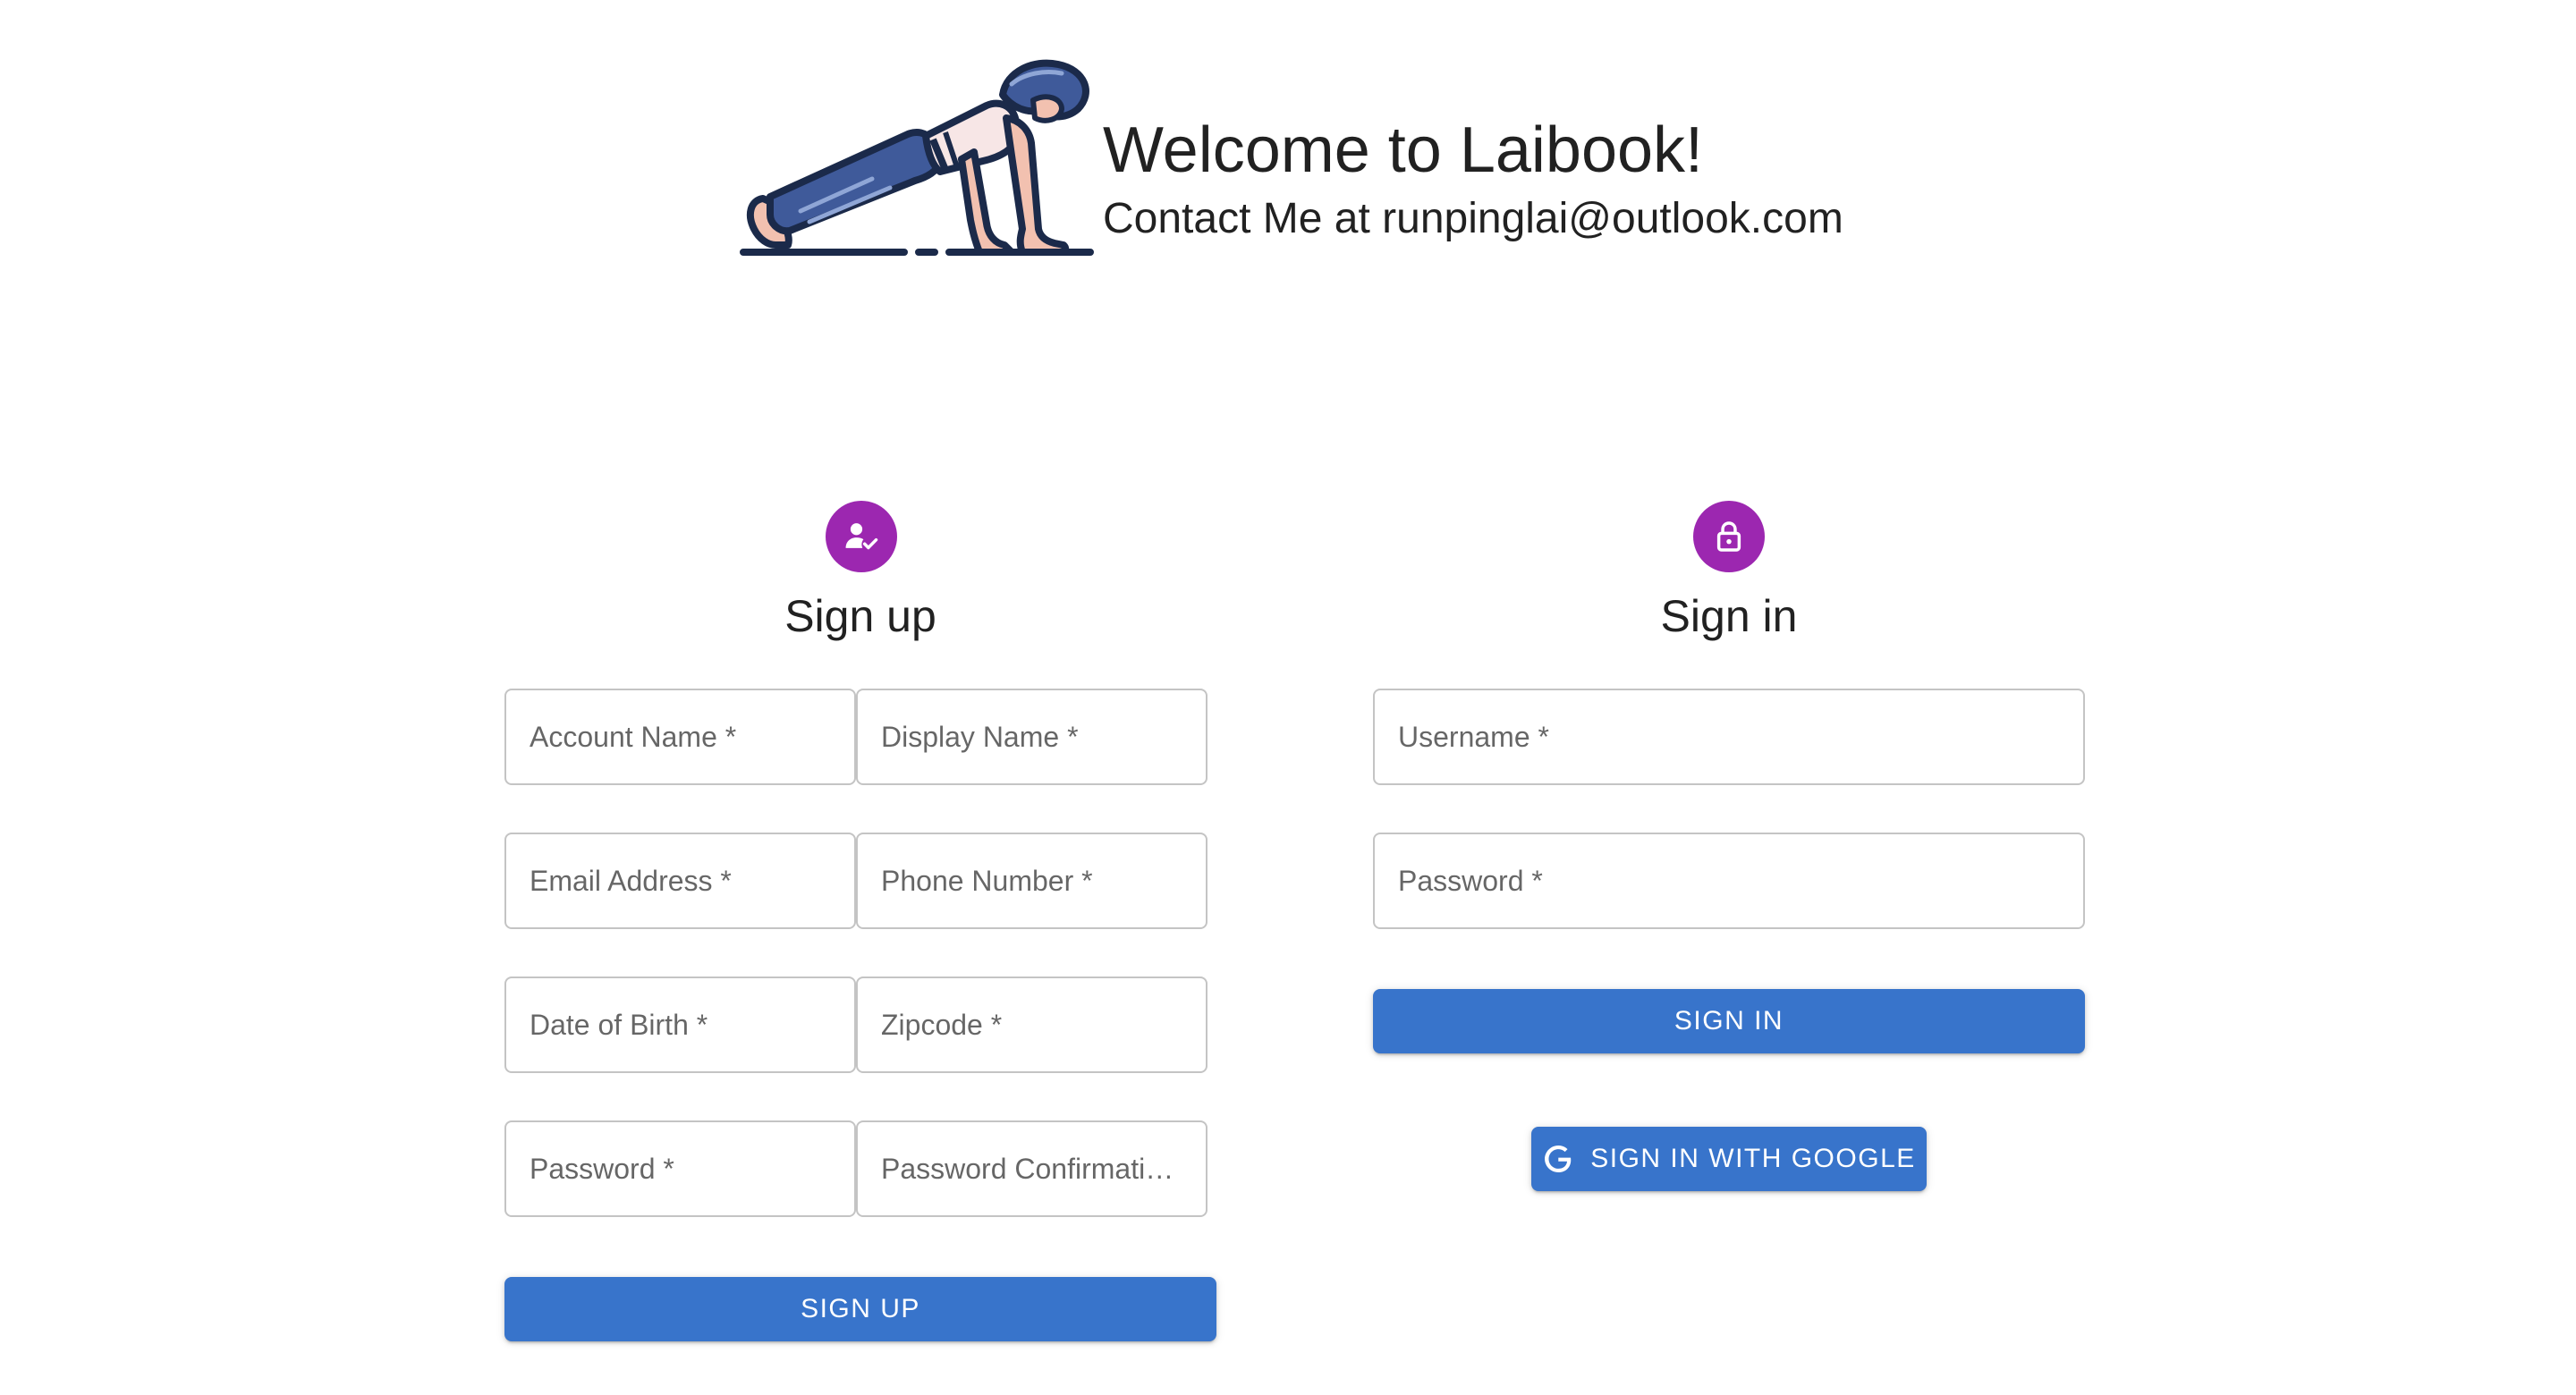 The image size is (2576, 1395). I want to click on signup-password-field: Password *, so click(680, 1168).